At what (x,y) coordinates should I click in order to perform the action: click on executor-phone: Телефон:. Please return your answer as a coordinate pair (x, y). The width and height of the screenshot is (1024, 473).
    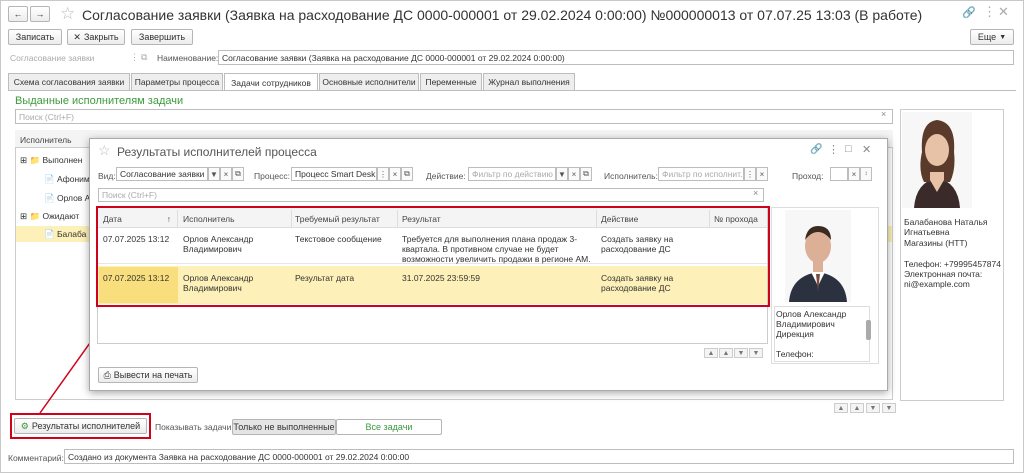
    Looking at the image, I should click on (795, 354).